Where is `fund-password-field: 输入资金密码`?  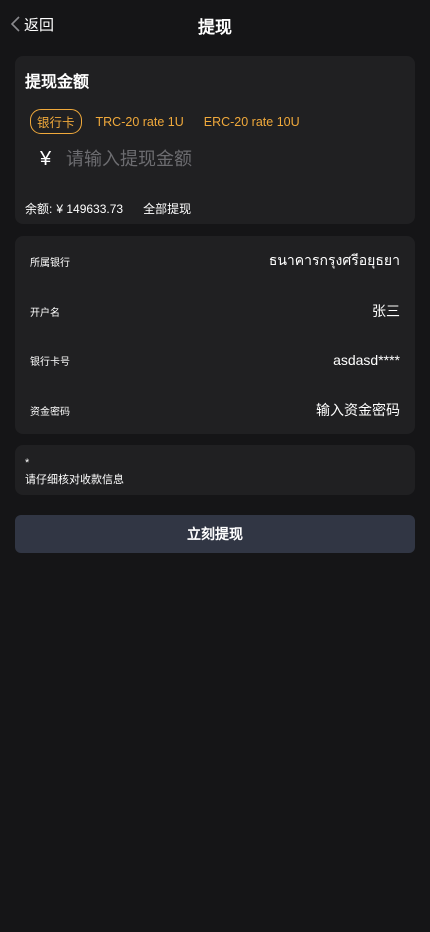
fund-password-field: 输入资金密码 is located at coordinates (358, 410).